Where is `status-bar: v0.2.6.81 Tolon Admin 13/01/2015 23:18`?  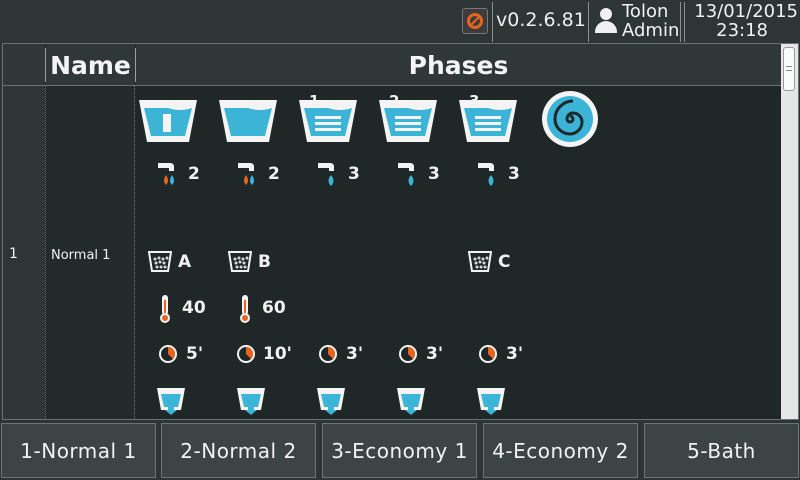
status-bar: v0.2.6.81 Tolon Admin 13/01/2015 23:18 is located at coordinates (400, 21).